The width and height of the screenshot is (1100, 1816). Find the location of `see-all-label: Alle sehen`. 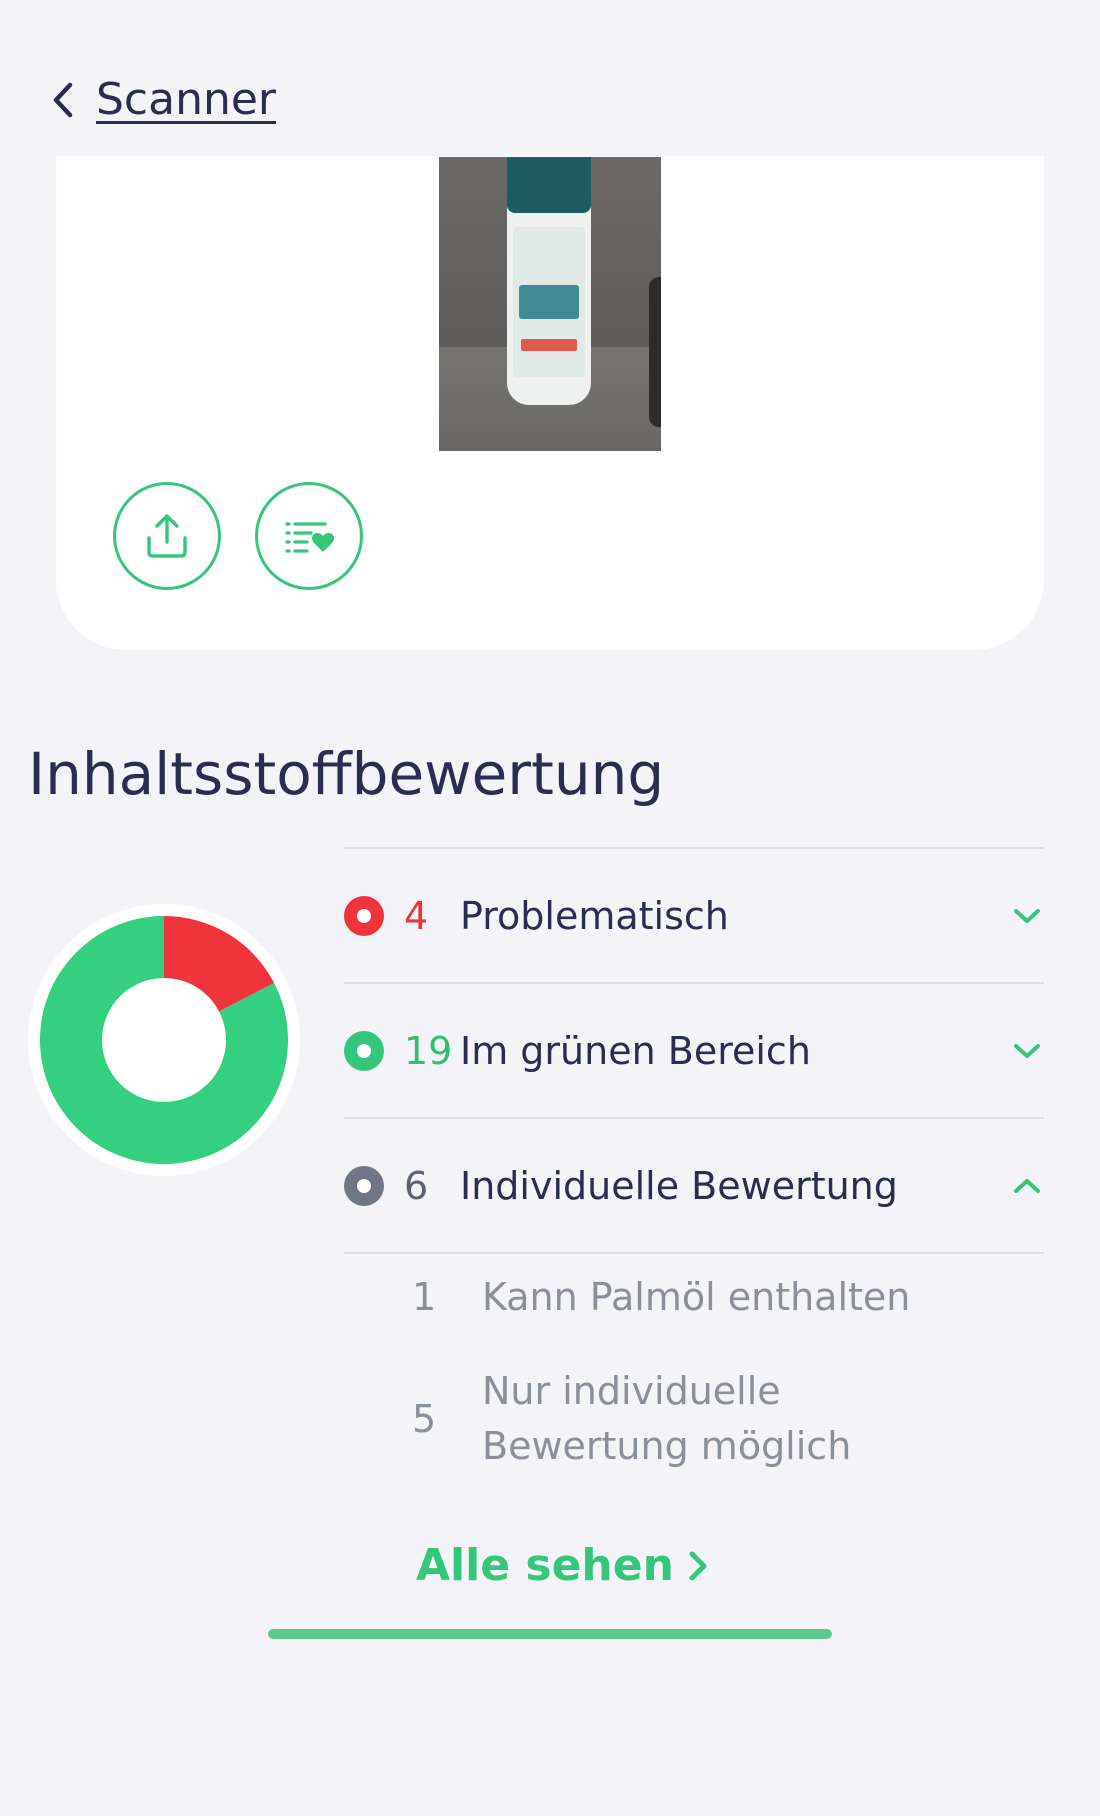

see-all-label: Alle sehen is located at coordinates (545, 1565).